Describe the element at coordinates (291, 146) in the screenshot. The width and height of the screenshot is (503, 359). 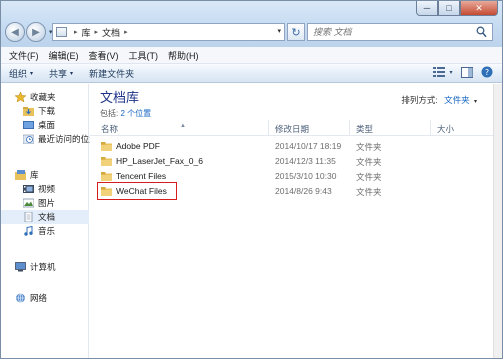
I see `table-row: Adobe PDF 2014/10/17 18:19 文件夹` at that location.